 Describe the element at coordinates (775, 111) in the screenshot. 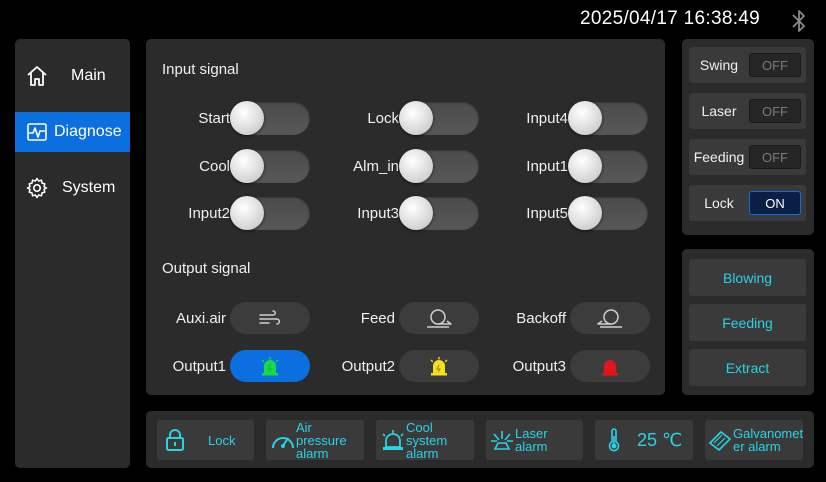

I see `mode-laser-switch: OFF` at that location.